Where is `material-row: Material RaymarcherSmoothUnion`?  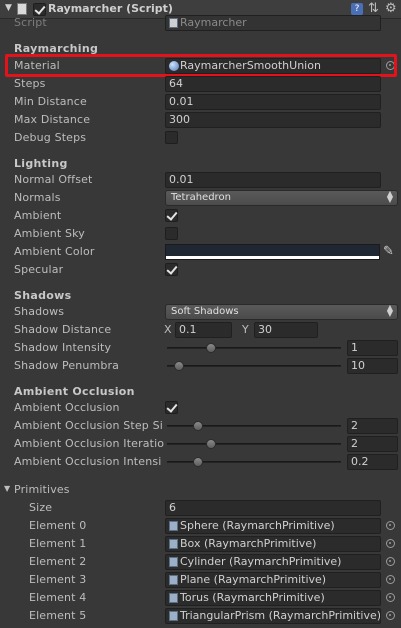 material-row: Material RaymarcherSmoothUnion is located at coordinates (200, 66).